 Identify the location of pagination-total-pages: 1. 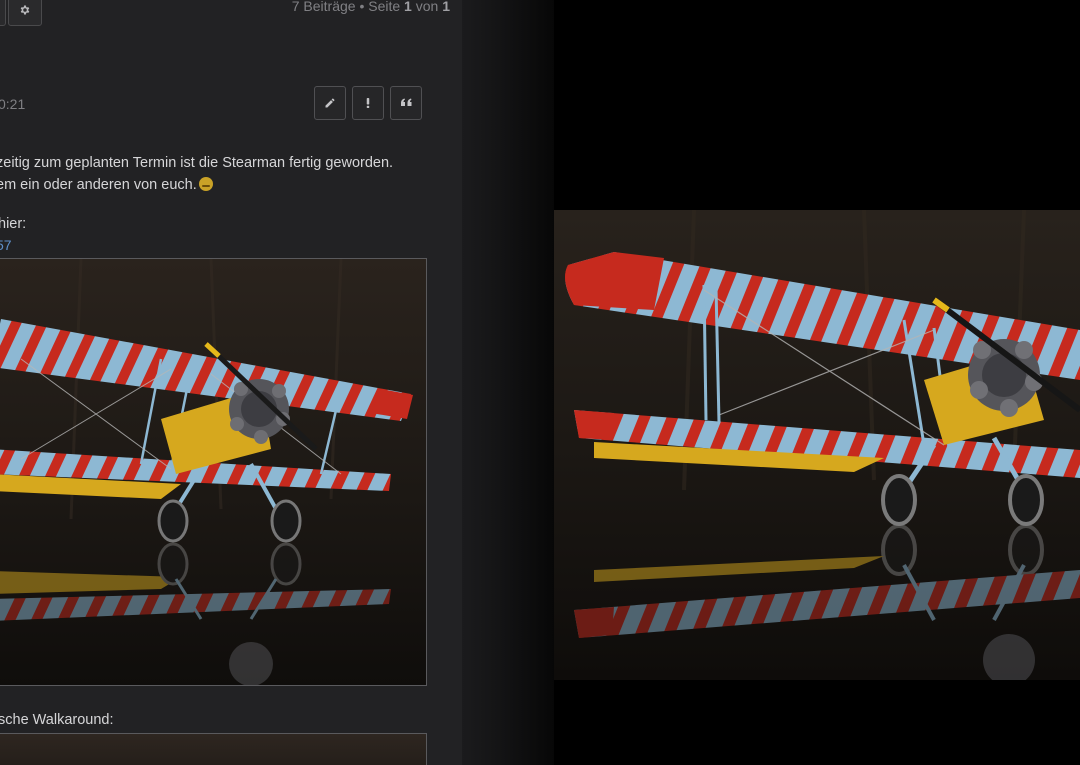
(446, 7).